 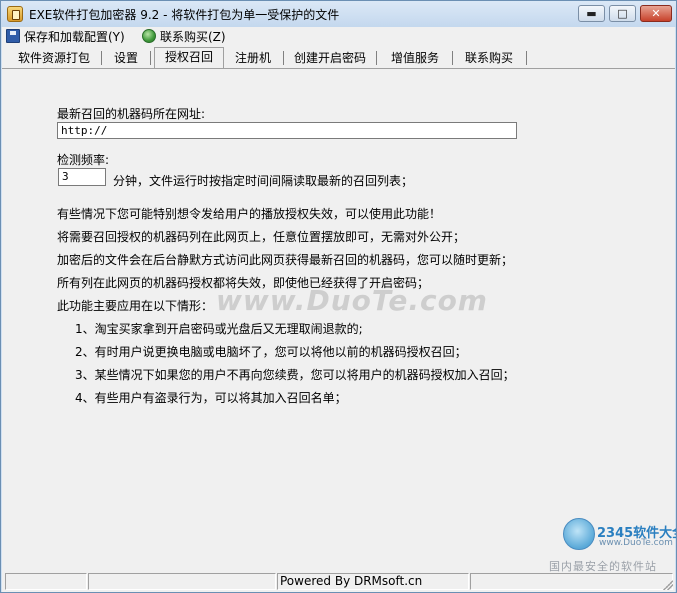 What do you see at coordinates (13, 36) in the screenshot?
I see `floppy-disk-icon` at bounding box center [13, 36].